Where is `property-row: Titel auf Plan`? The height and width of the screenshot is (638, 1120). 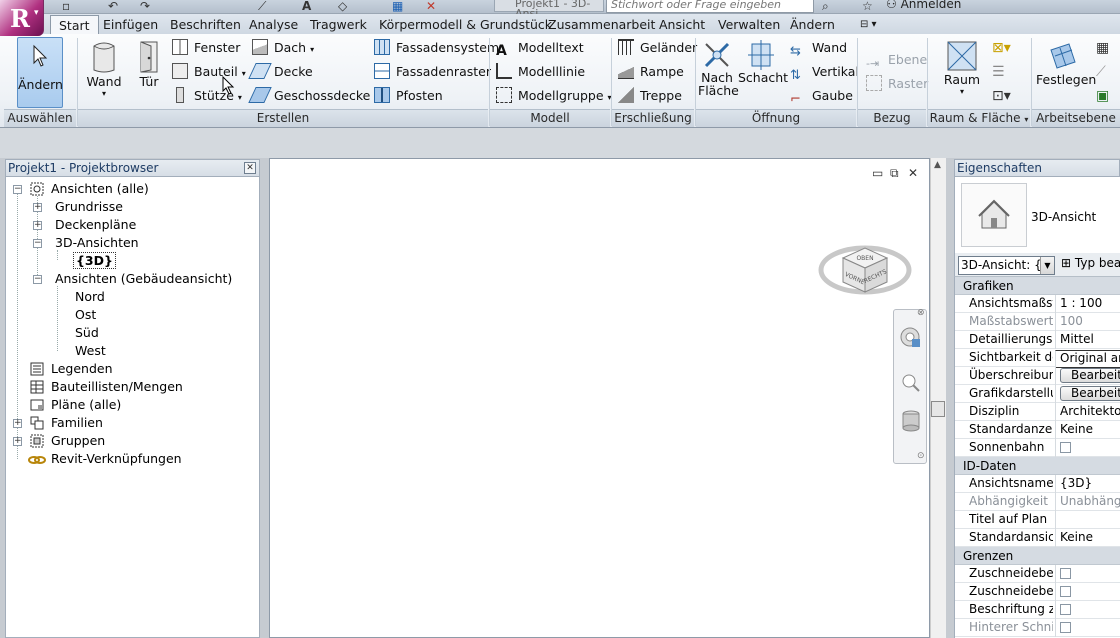
property-row: Titel auf Plan is located at coordinates (1037, 520).